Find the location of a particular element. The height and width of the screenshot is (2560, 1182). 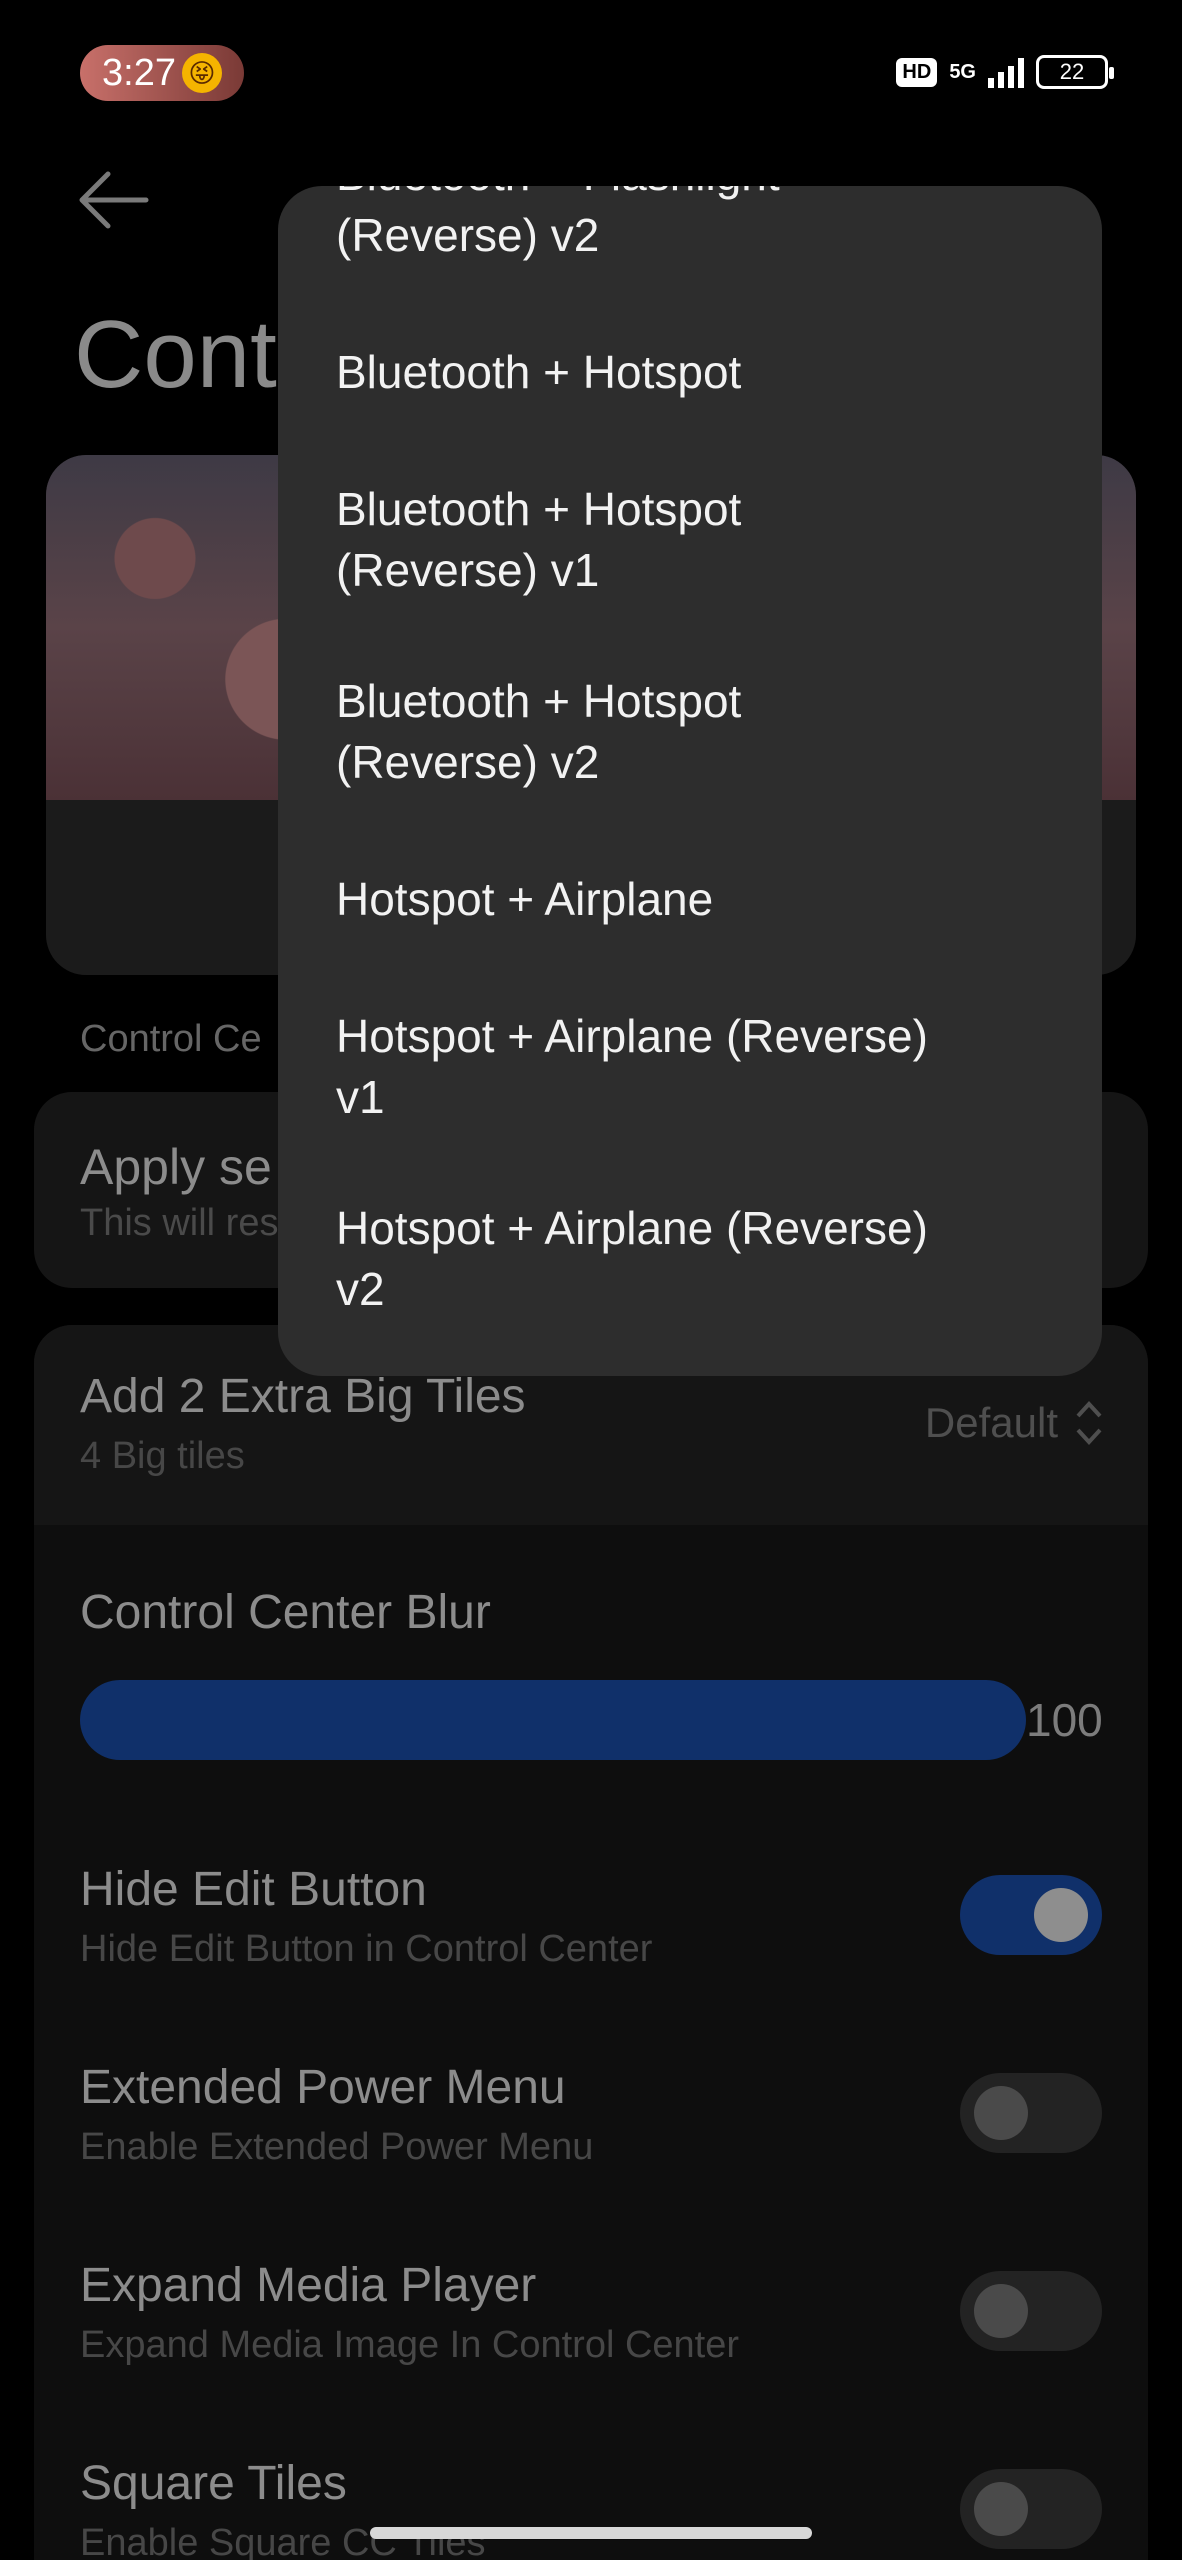

menu-item: Bluetooth + Hotspot is located at coordinates (696, 372).